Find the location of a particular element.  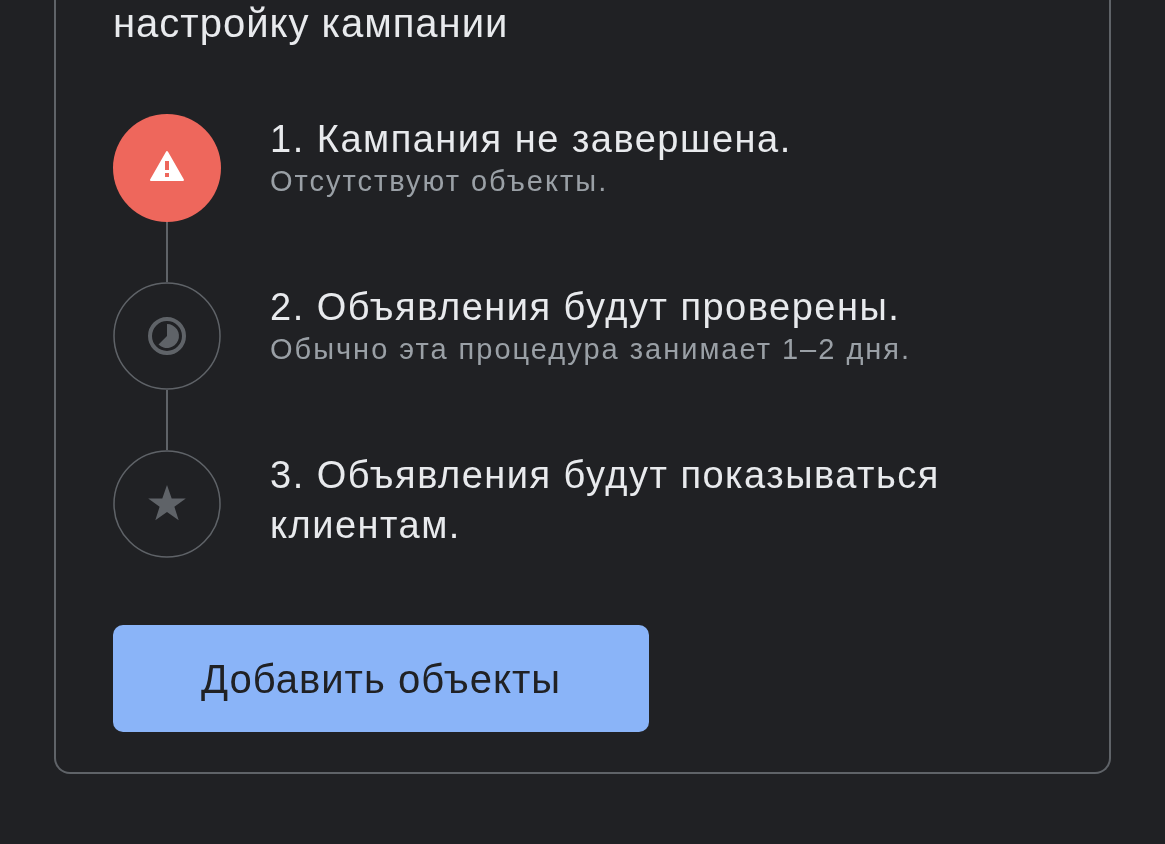

add-objects-button: Добавить объекты is located at coordinates (381, 678).